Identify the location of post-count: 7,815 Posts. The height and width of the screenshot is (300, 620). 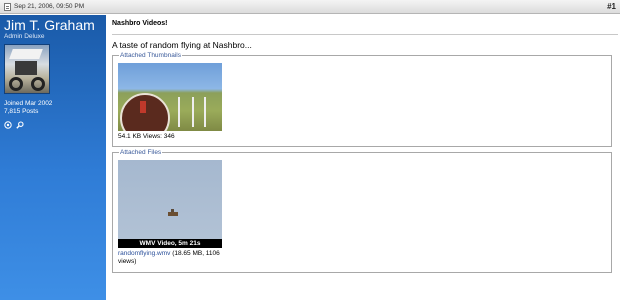
(21, 111).